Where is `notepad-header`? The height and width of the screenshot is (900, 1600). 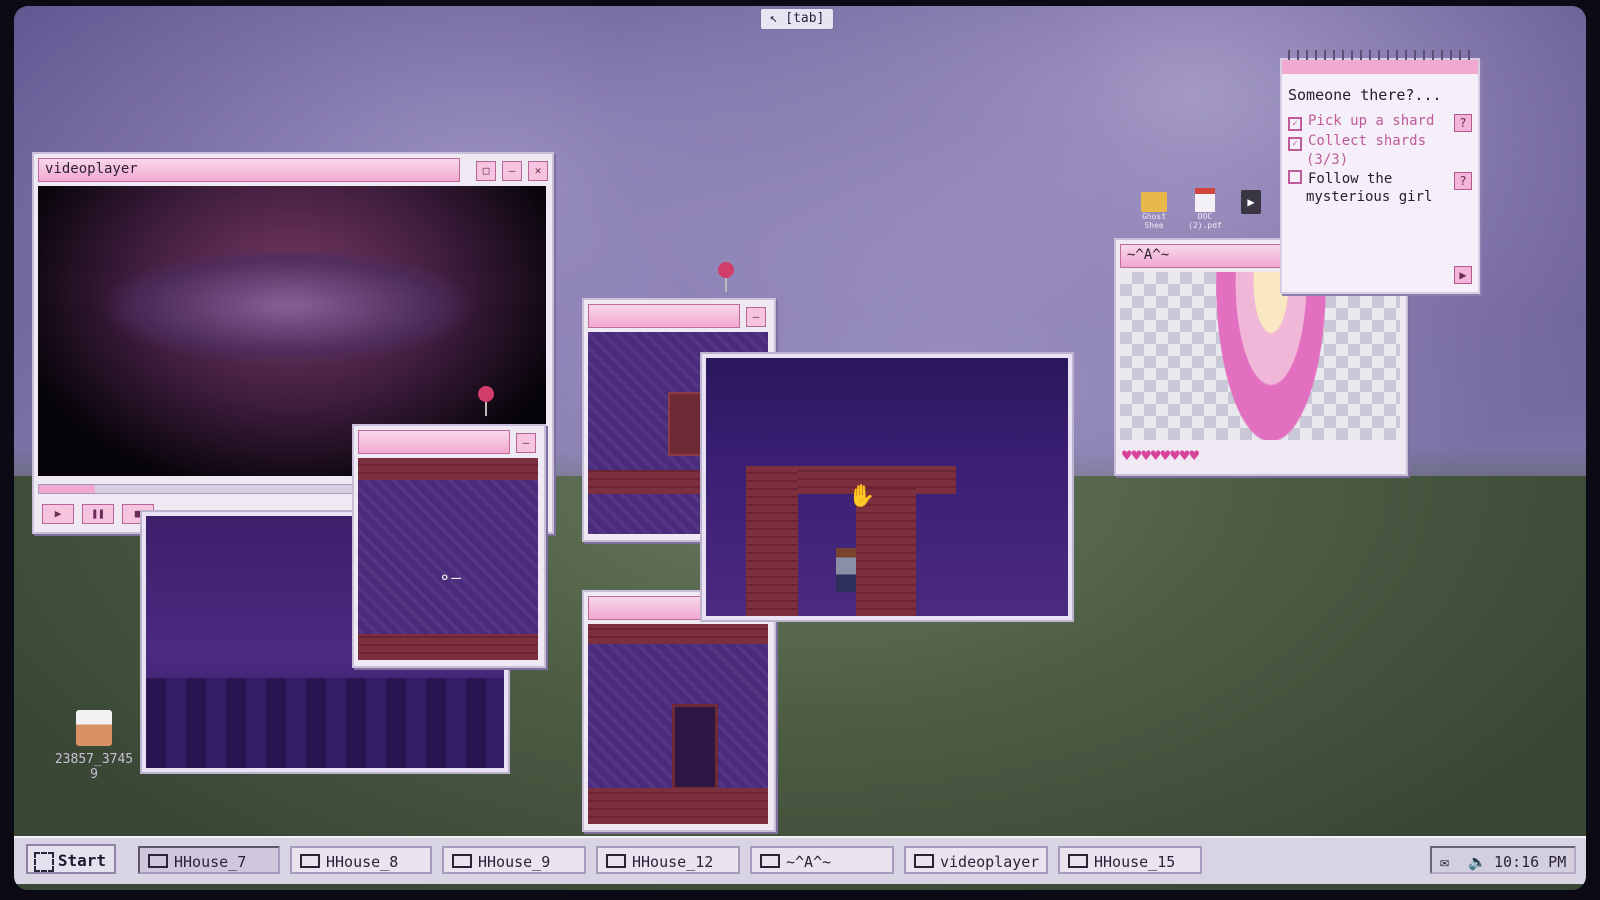
notepad-header is located at coordinates (1380, 67).